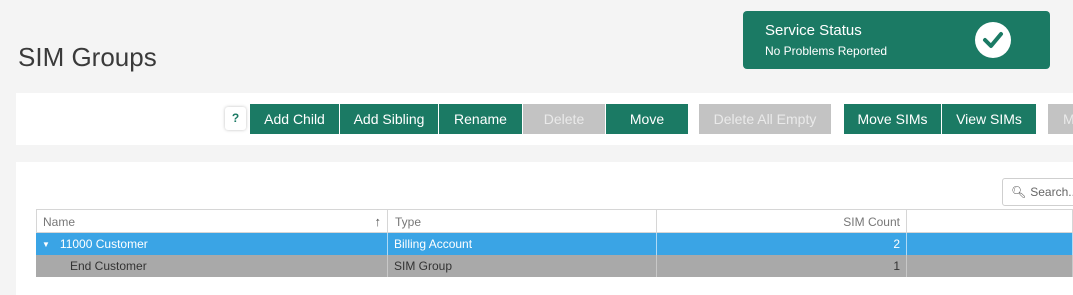 The width and height of the screenshot is (1073, 295). Describe the element at coordinates (212, 266) in the screenshot. I see `row-name: End Customer` at that location.